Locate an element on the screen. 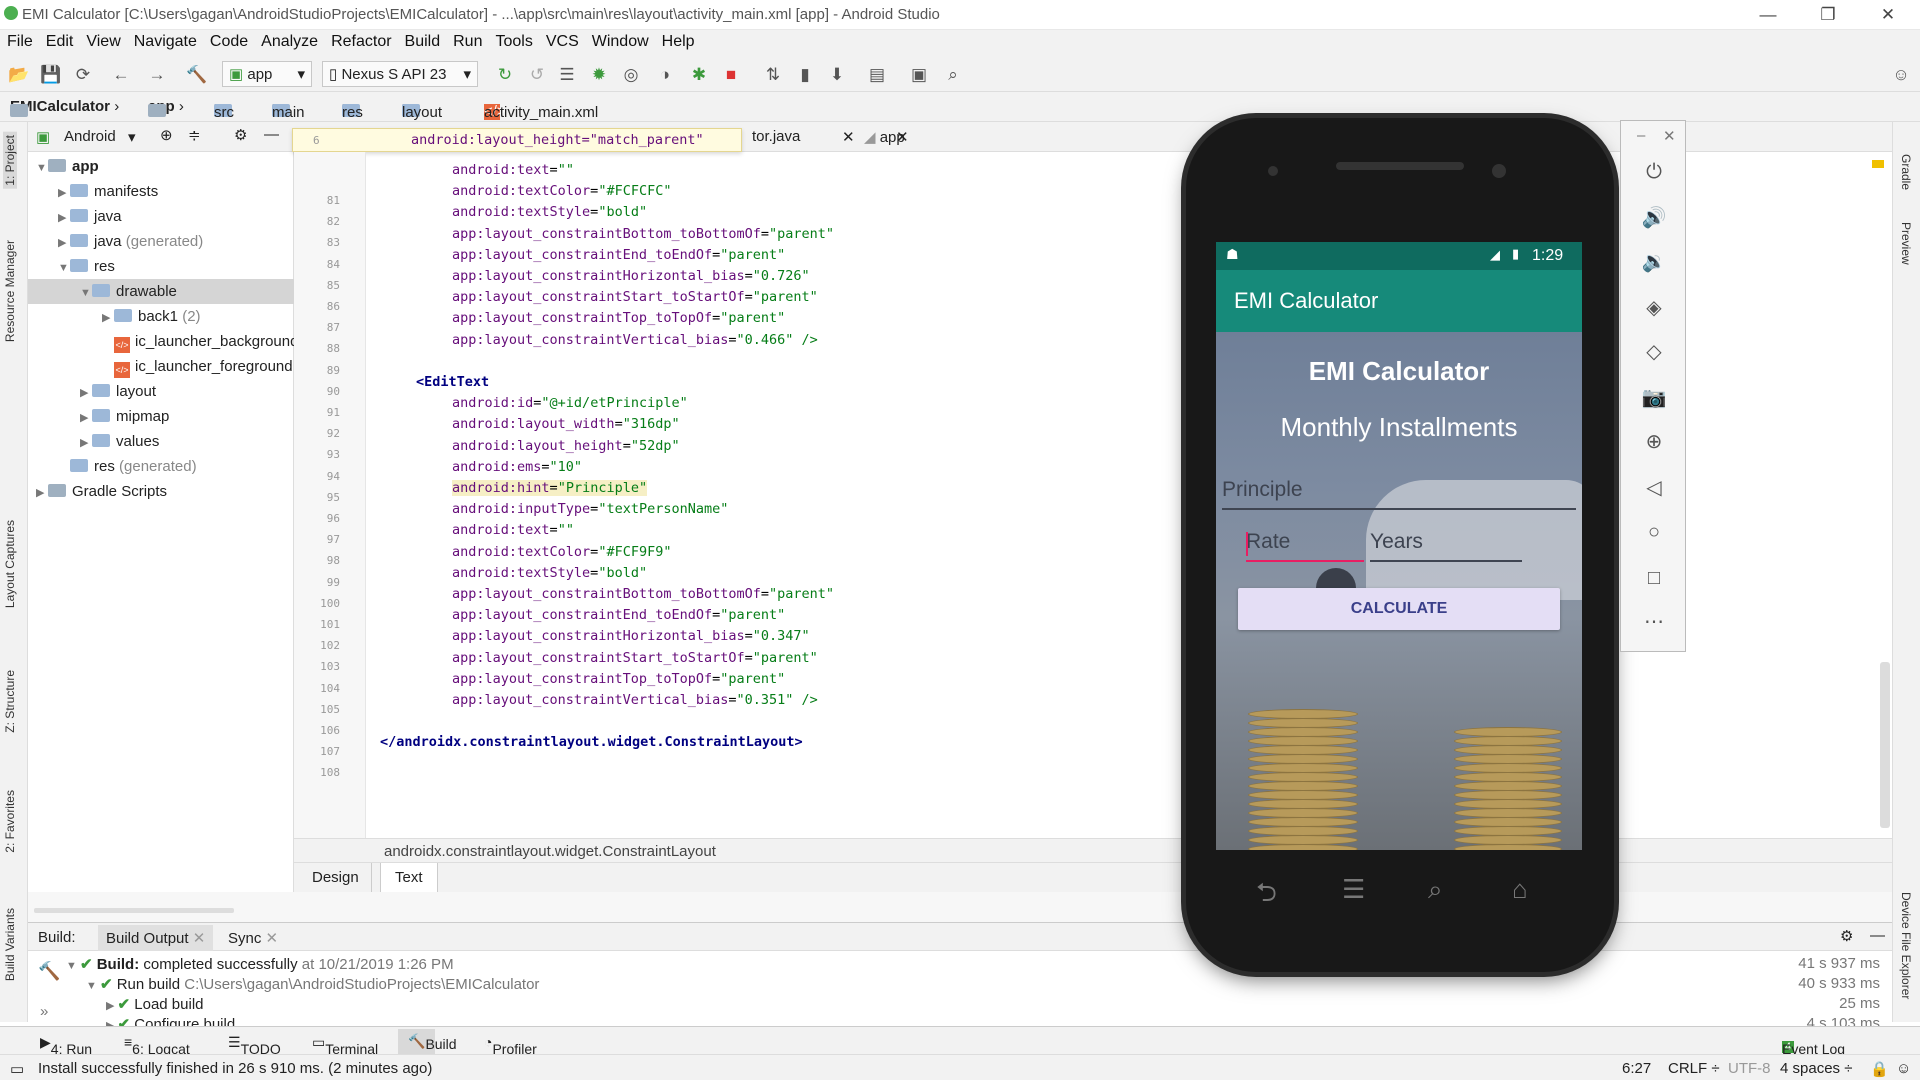  tab-terminal: ▭ Terminal is located at coordinates (345, 1045).